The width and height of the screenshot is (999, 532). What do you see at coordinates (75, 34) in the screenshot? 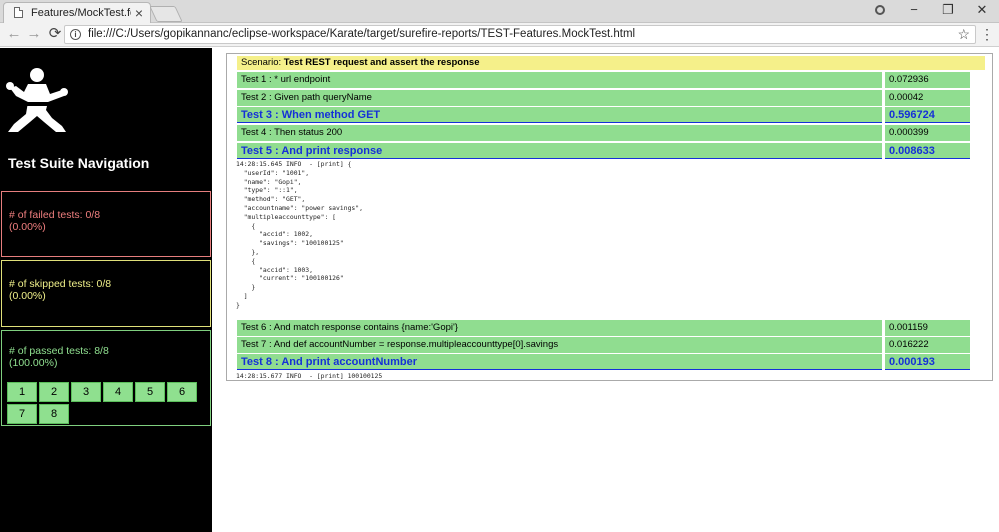
I see `info-icon: i` at bounding box center [75, 34].